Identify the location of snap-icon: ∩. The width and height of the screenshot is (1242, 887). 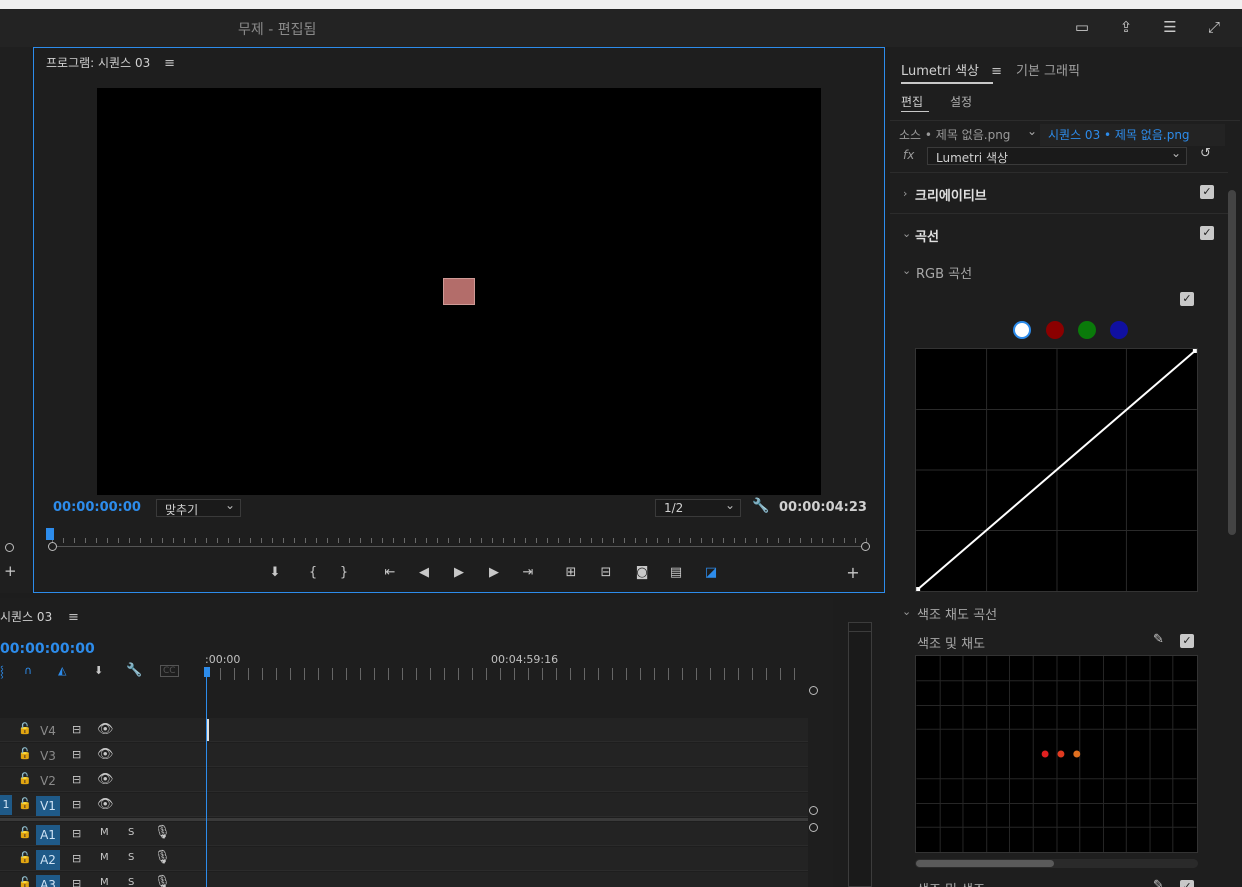
(28, 670).